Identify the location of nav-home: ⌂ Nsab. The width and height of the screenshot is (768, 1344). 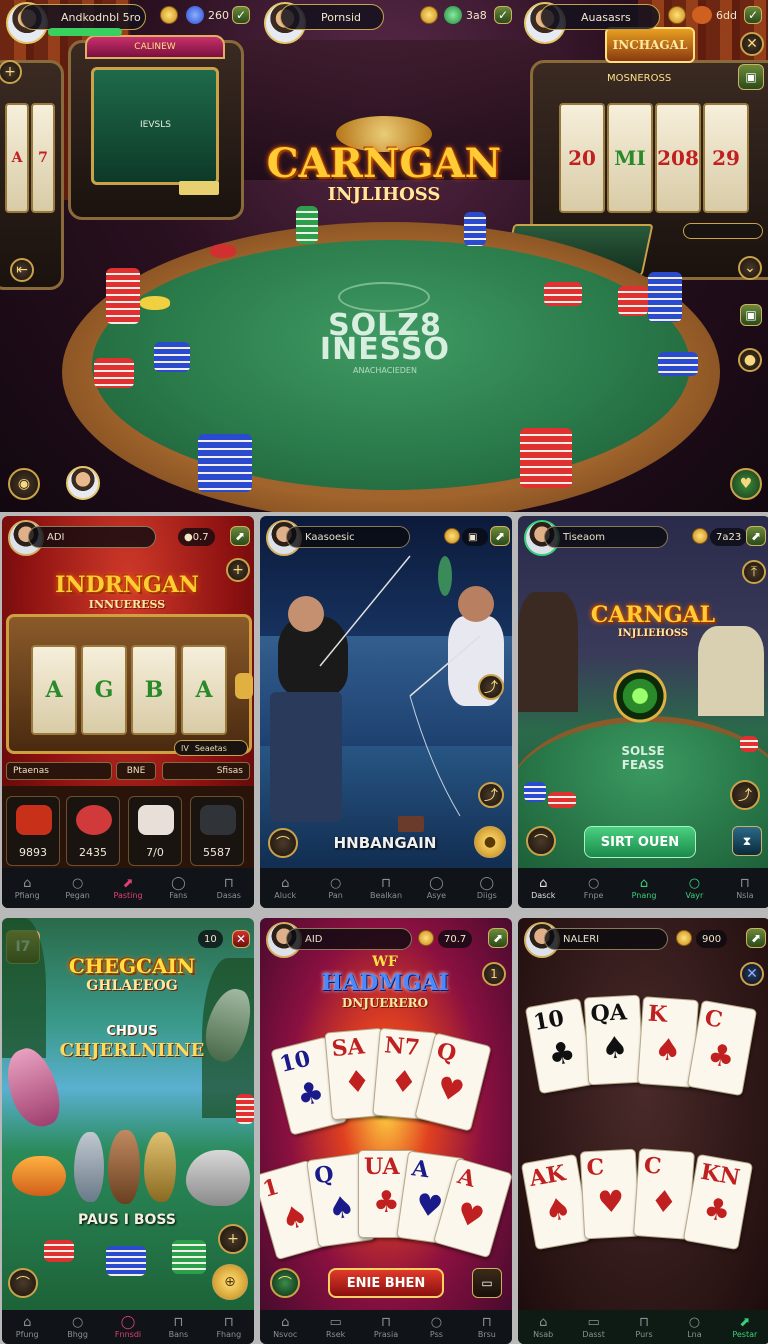
(543, 1327).